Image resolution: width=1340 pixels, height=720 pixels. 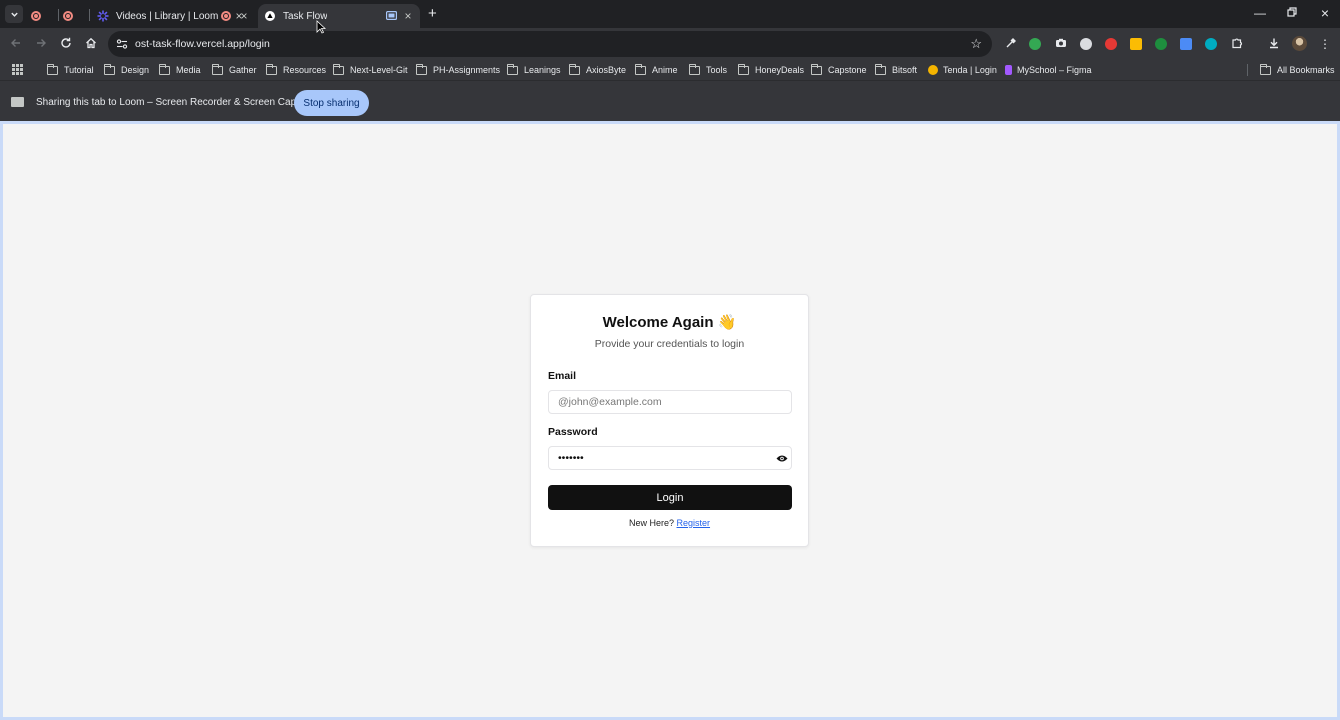 I want to click on bookmark-myschool-figma: MySchool – Figma, so click(x=1048, y=70).